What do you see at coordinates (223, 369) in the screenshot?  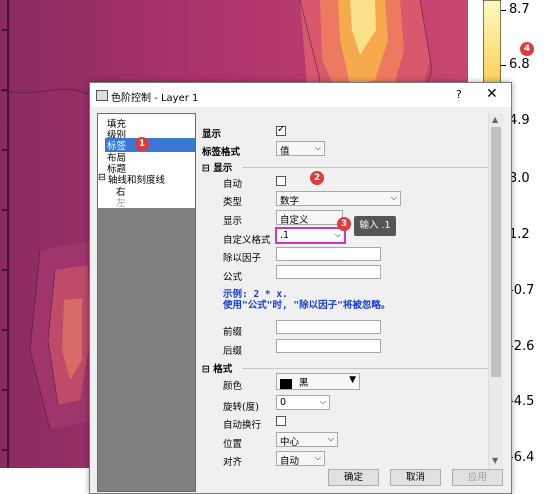 I see `section-format-title: 格式` at bounding box center [223, 369].